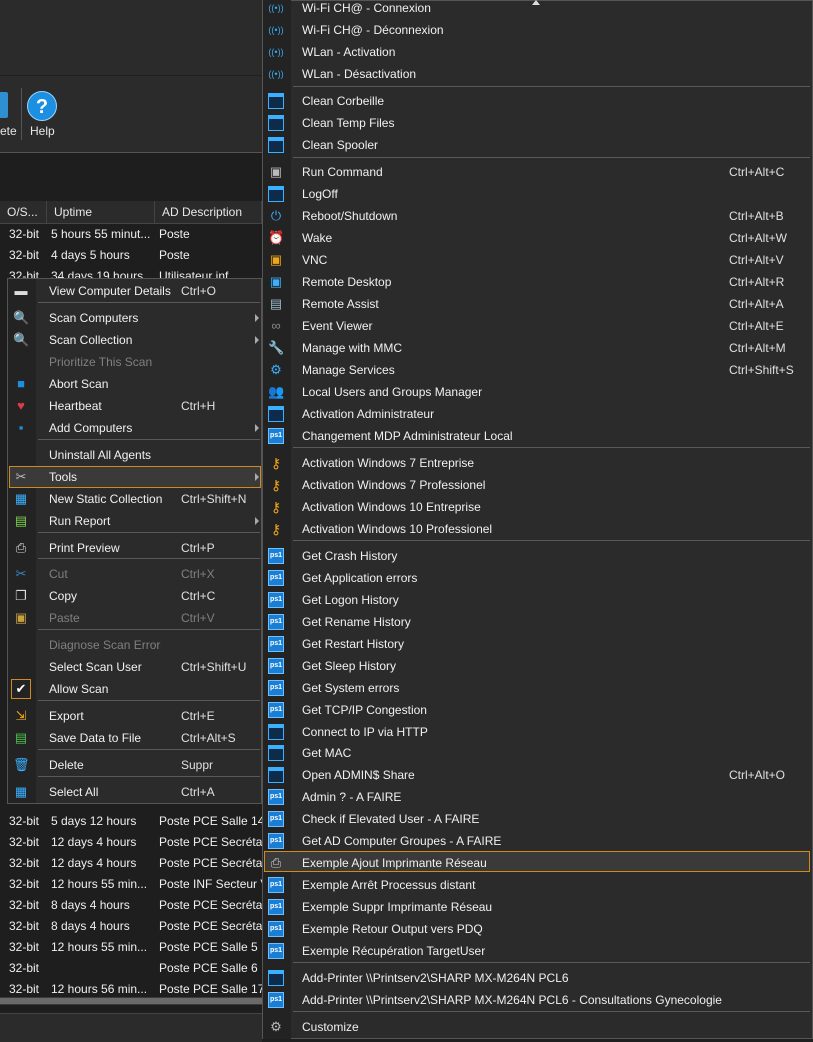  Describe the element at coordinates (340, 145) in the screenshot. I see `tools-item-clean-spooler: Clean Spooler` at that location.